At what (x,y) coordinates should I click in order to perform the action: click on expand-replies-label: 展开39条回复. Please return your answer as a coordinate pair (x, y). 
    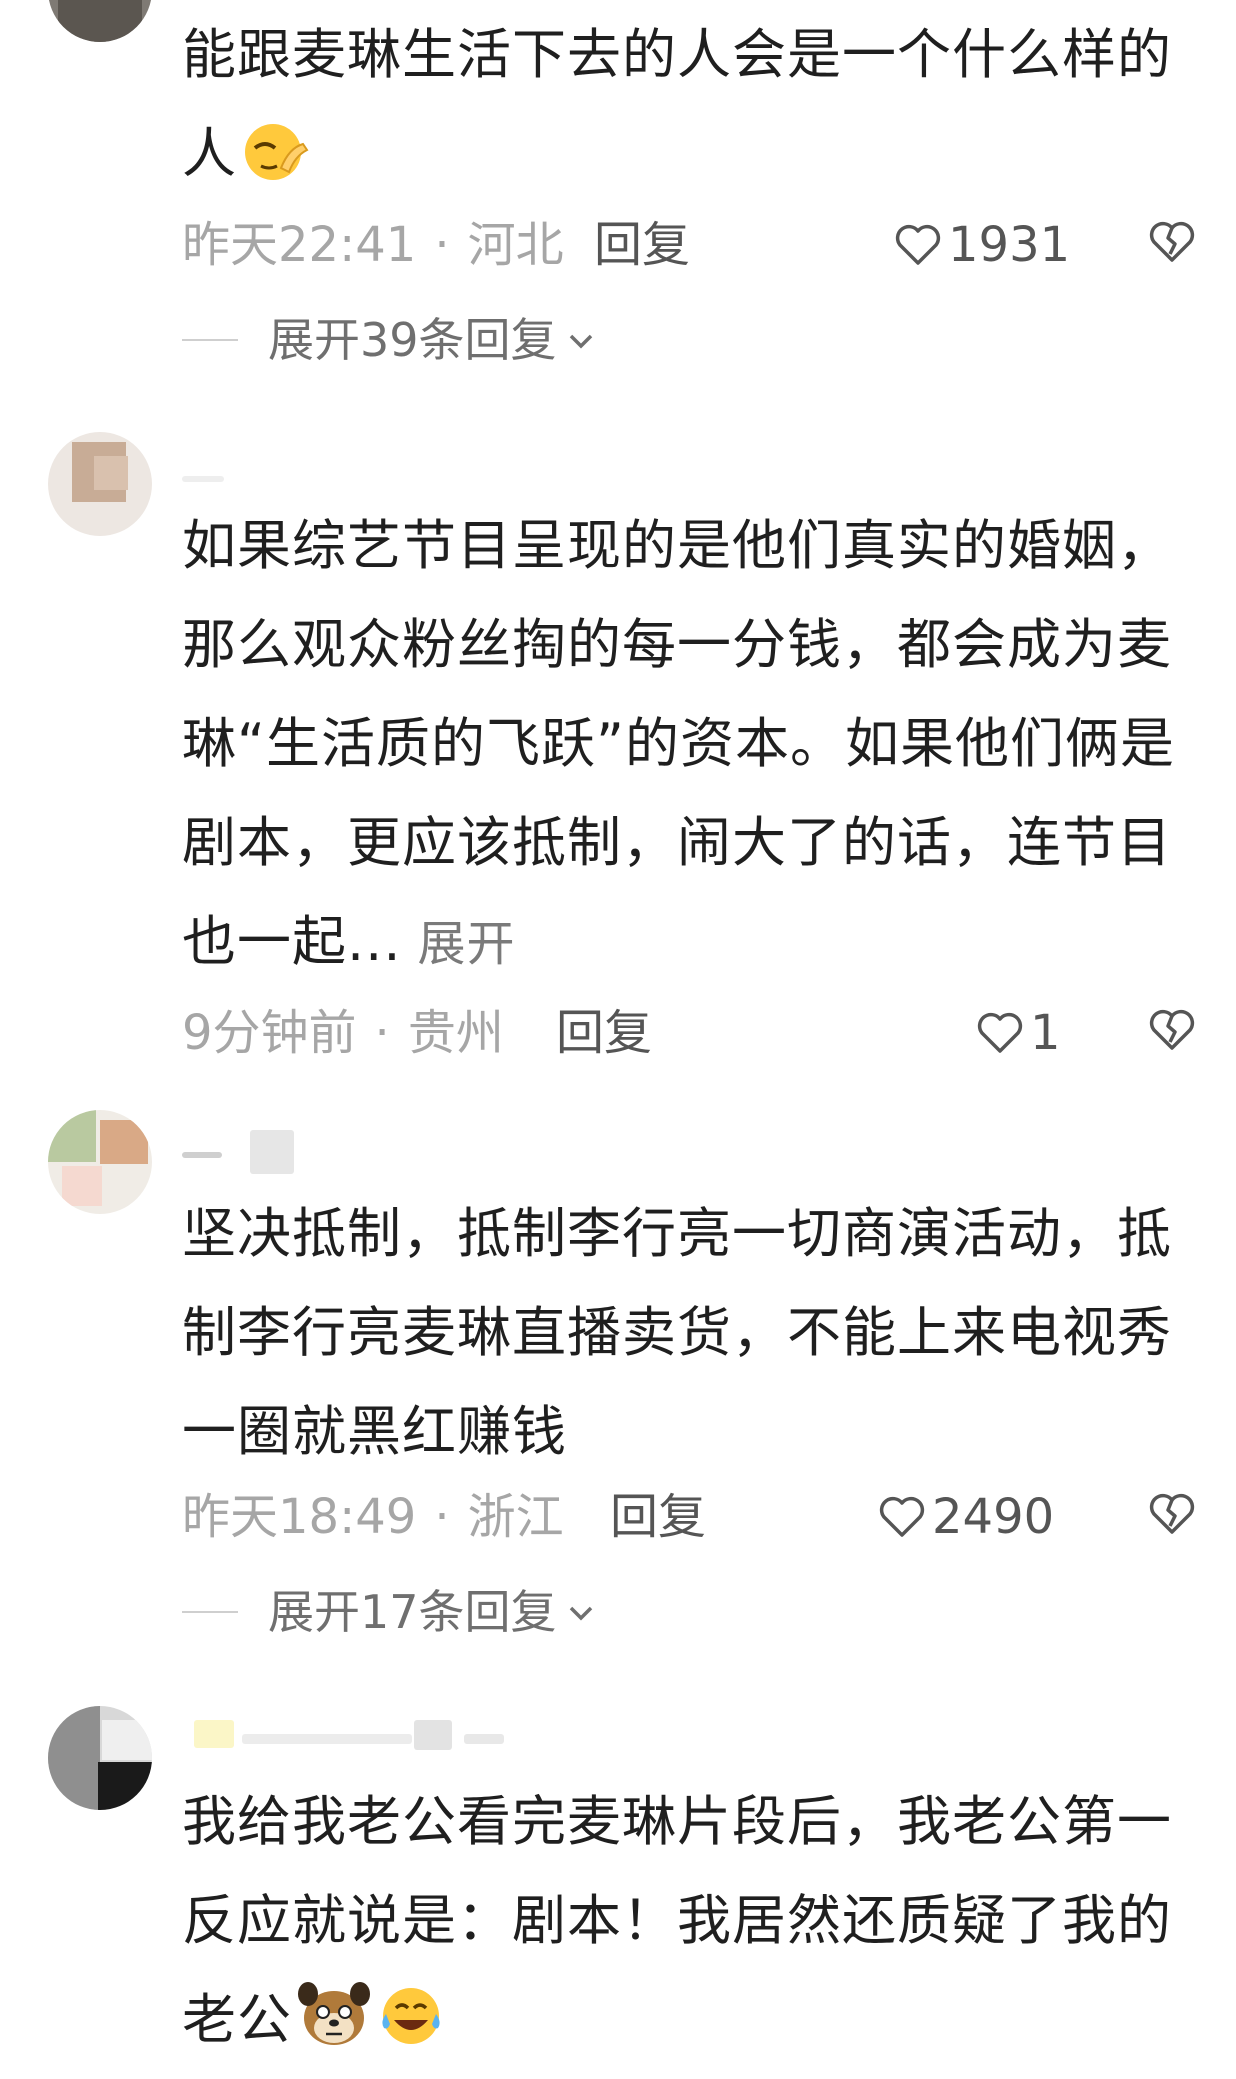
    Looking at the image, I should click on (412, 340).